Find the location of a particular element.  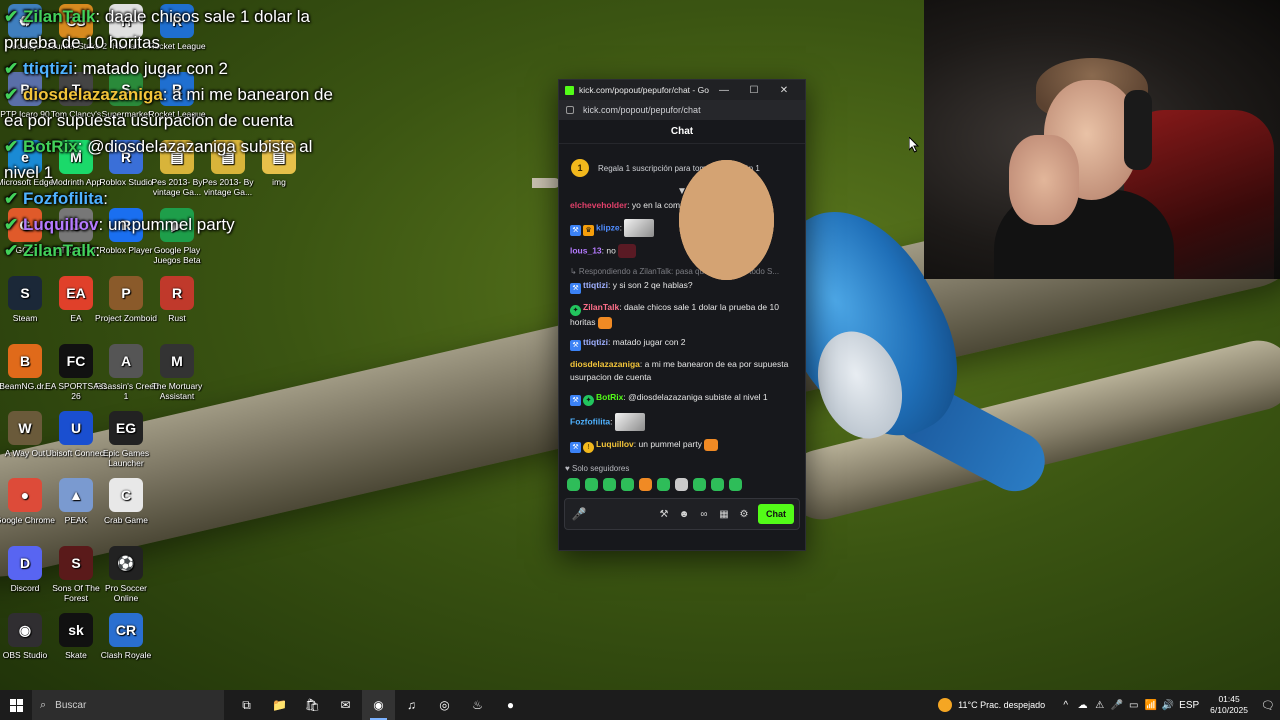

desktop-icon: EG Epic Games Launcher is located at coordinates (126, 439).